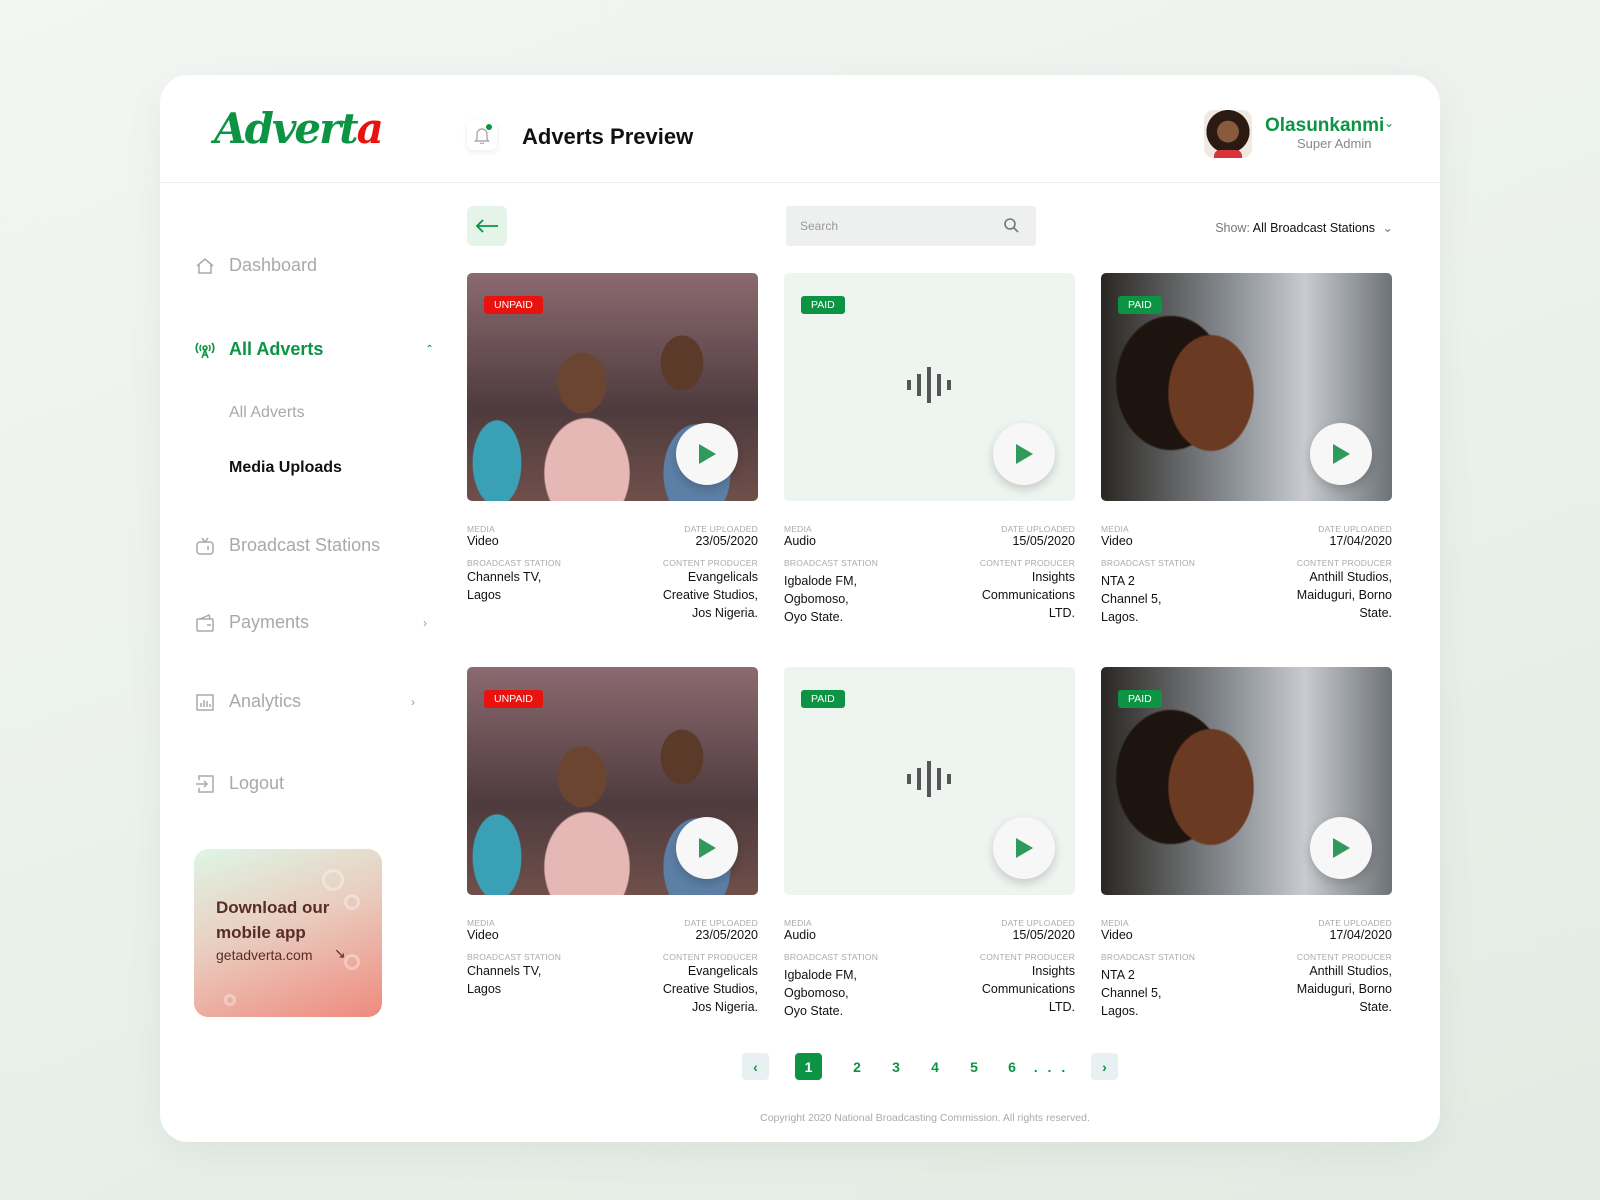  Describe the element at coordinates (1334, 143) in the screenshot. I see `user-role: Super Admin` at that location.